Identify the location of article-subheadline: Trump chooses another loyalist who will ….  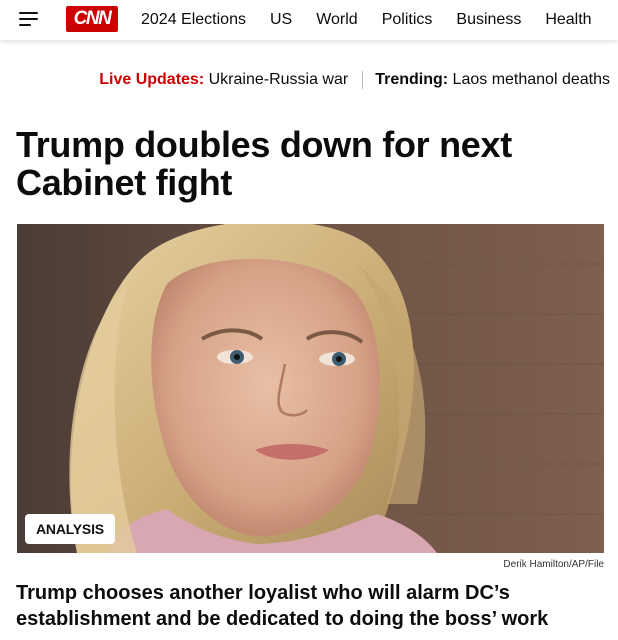
(314, 606).